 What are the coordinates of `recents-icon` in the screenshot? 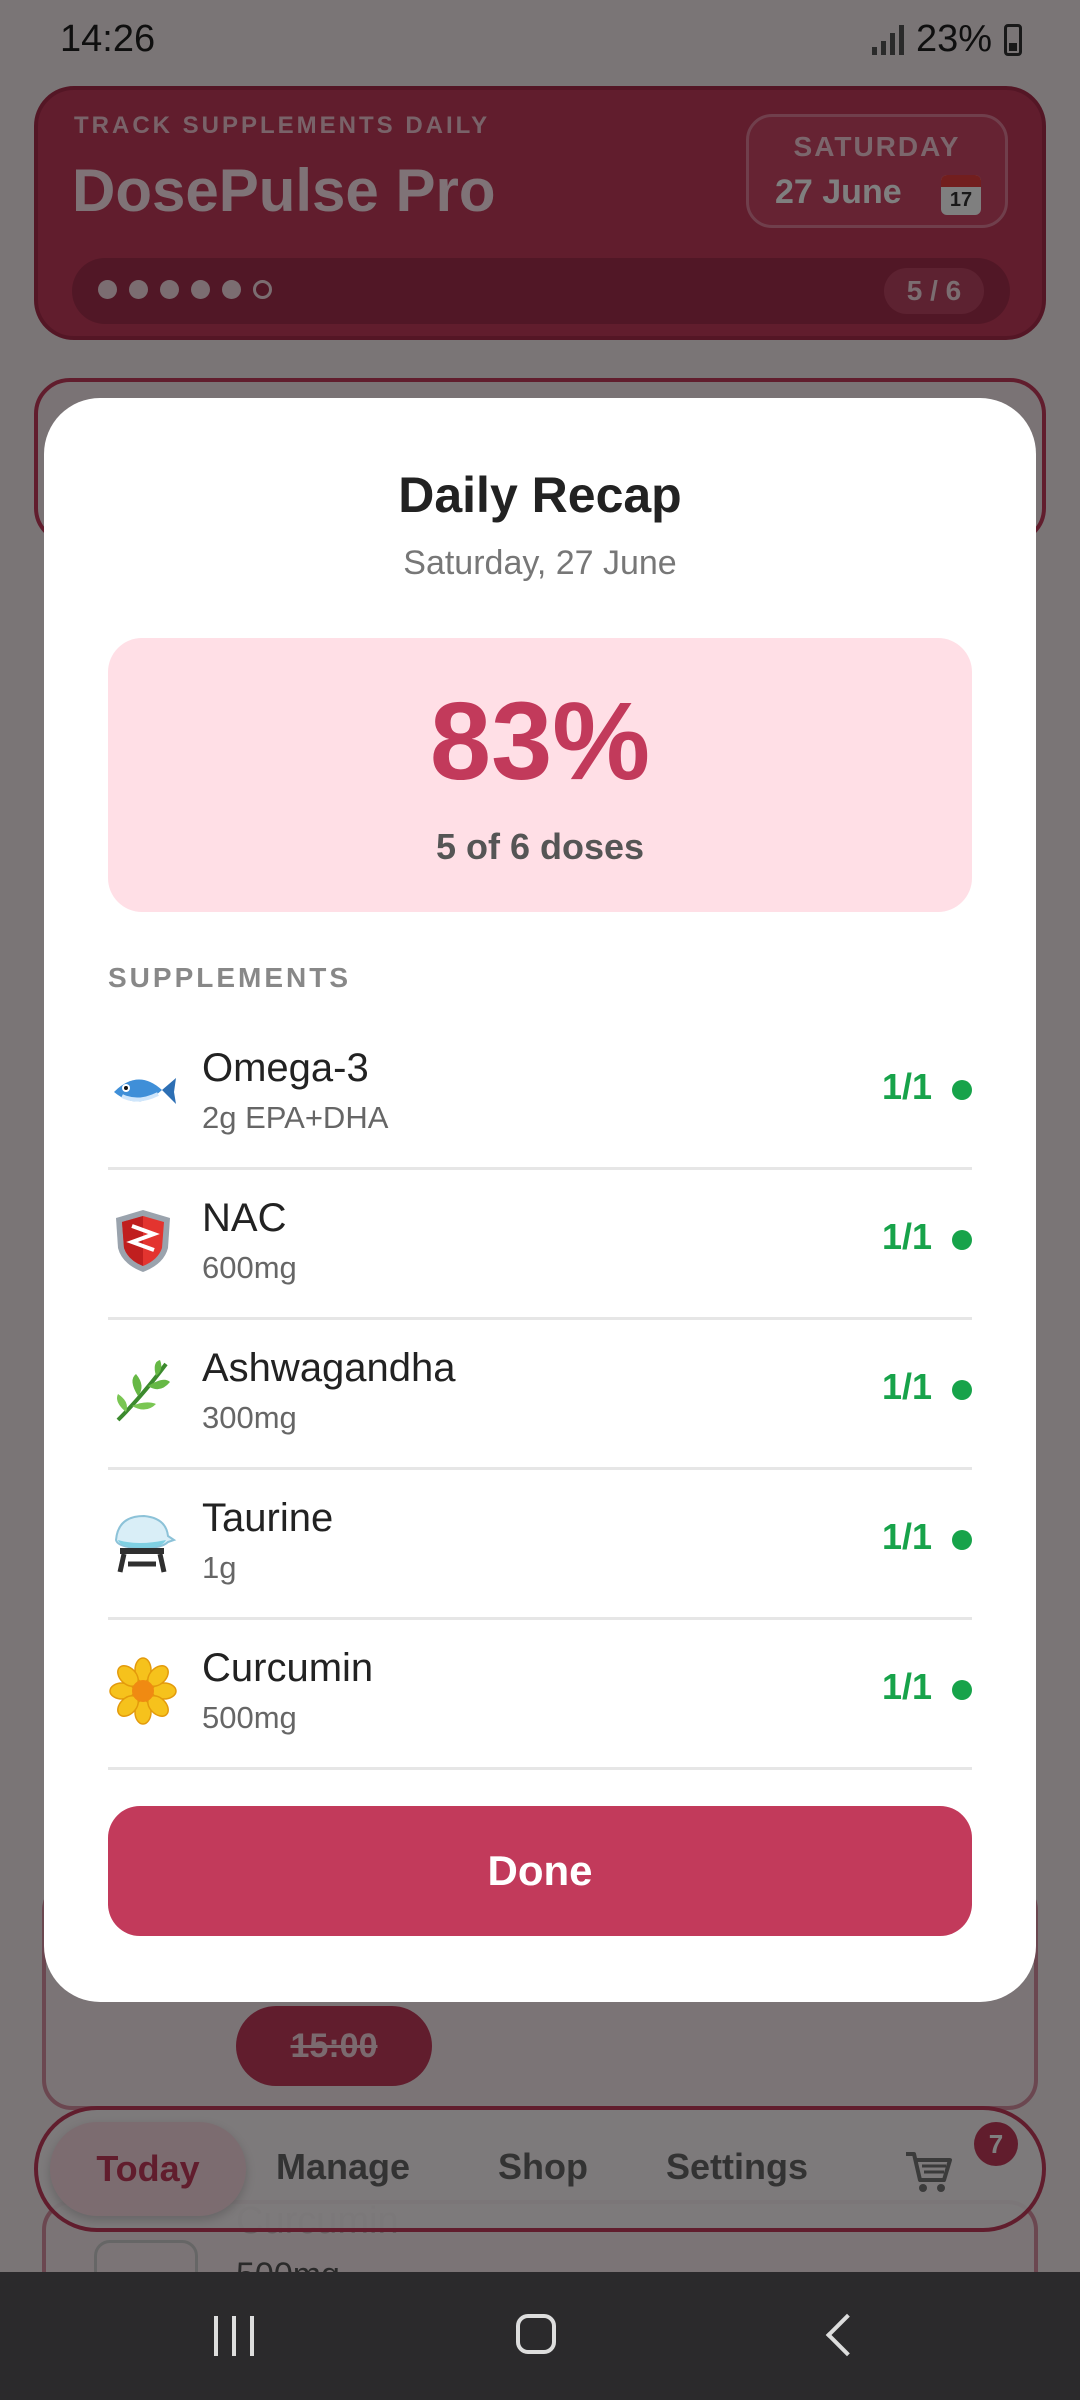 It's located at (234, 2336).